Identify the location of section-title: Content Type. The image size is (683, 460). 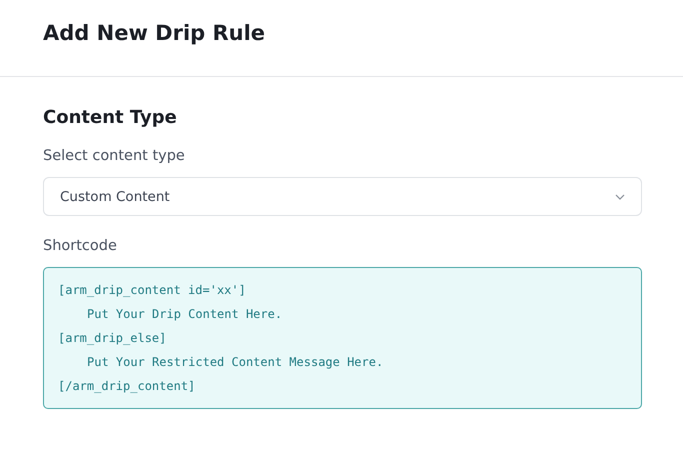
(110, 117).